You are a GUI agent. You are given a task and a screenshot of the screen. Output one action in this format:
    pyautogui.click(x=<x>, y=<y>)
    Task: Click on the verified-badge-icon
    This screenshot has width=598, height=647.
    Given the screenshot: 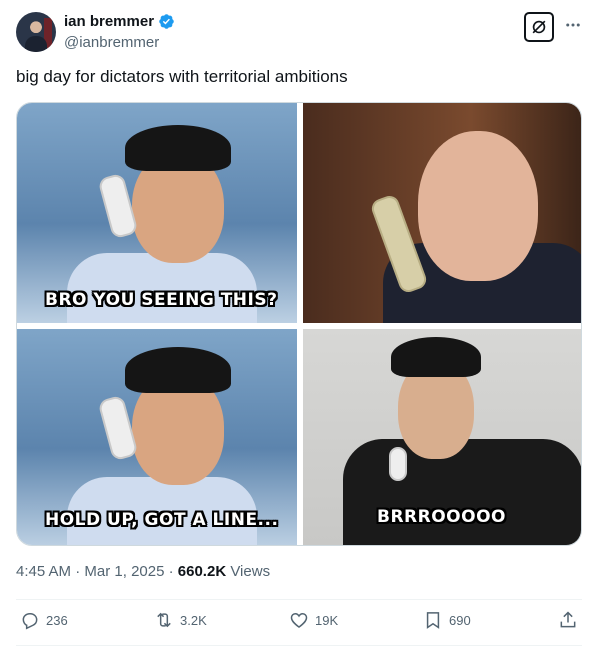 What is the action you would take?
    pyautogui.click(x=166, y=21)
    